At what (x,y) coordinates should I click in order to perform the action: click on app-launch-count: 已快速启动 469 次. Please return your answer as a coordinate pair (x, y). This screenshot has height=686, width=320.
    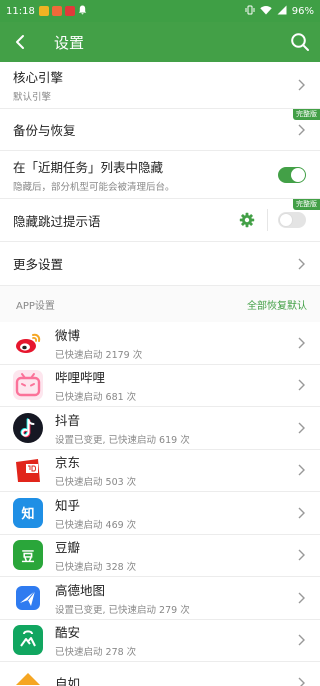
    Looking at the image, I should click on (96, 525).